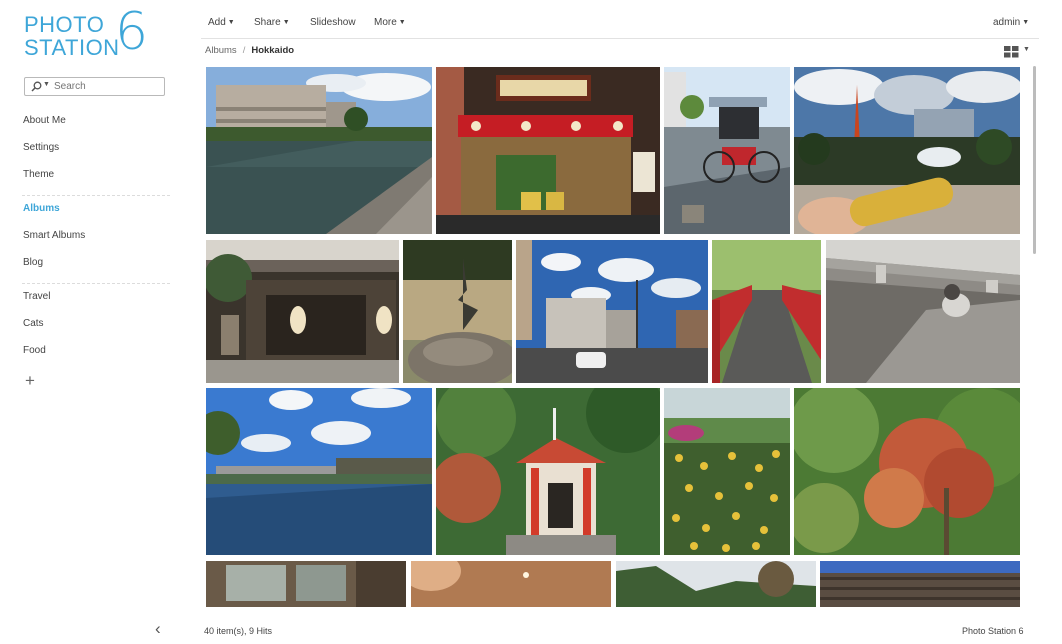 The height and width of the screenshot is (644, 1062). What do you see at coordinates (158, 629) in the screenshot?
I see `collapse-sidebar-icon: ‹` at bounding box center [158, 629].